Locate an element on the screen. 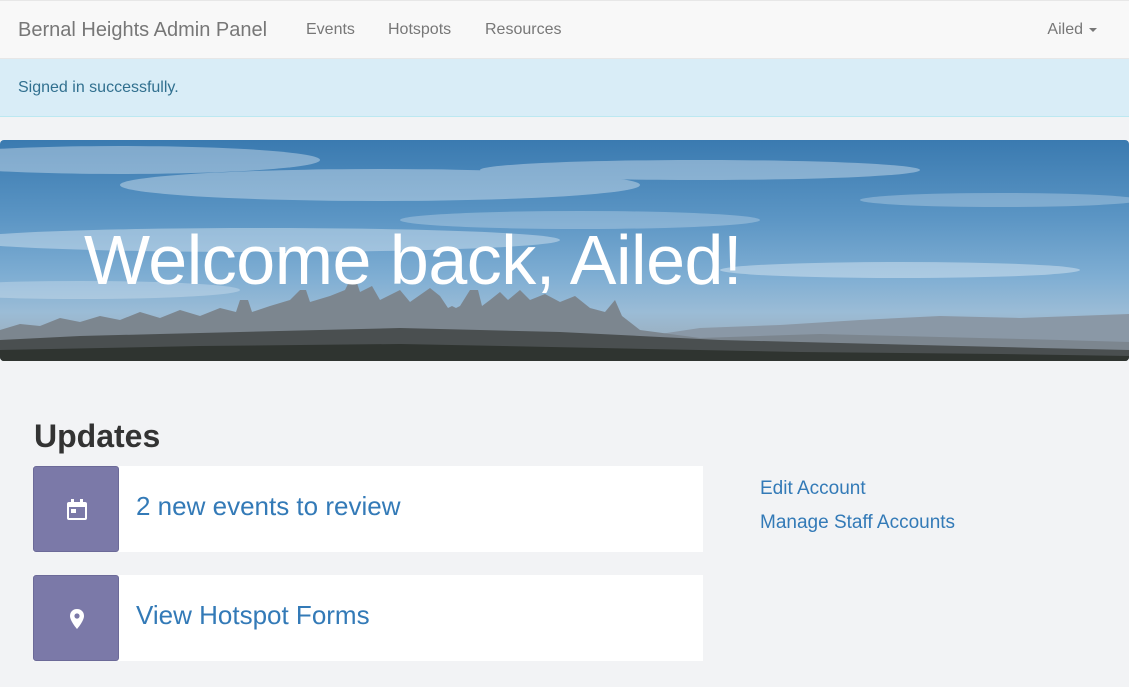  updates-heading: Updates is located at coordinates (97, 436).